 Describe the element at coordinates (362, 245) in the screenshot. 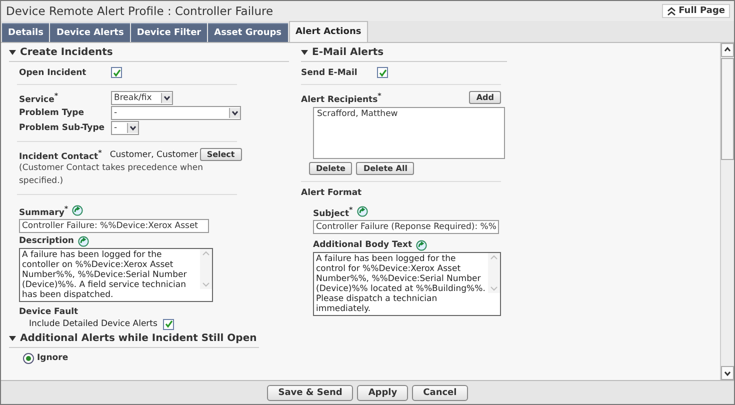

I see `field-label: Additional Body Text` at that location.